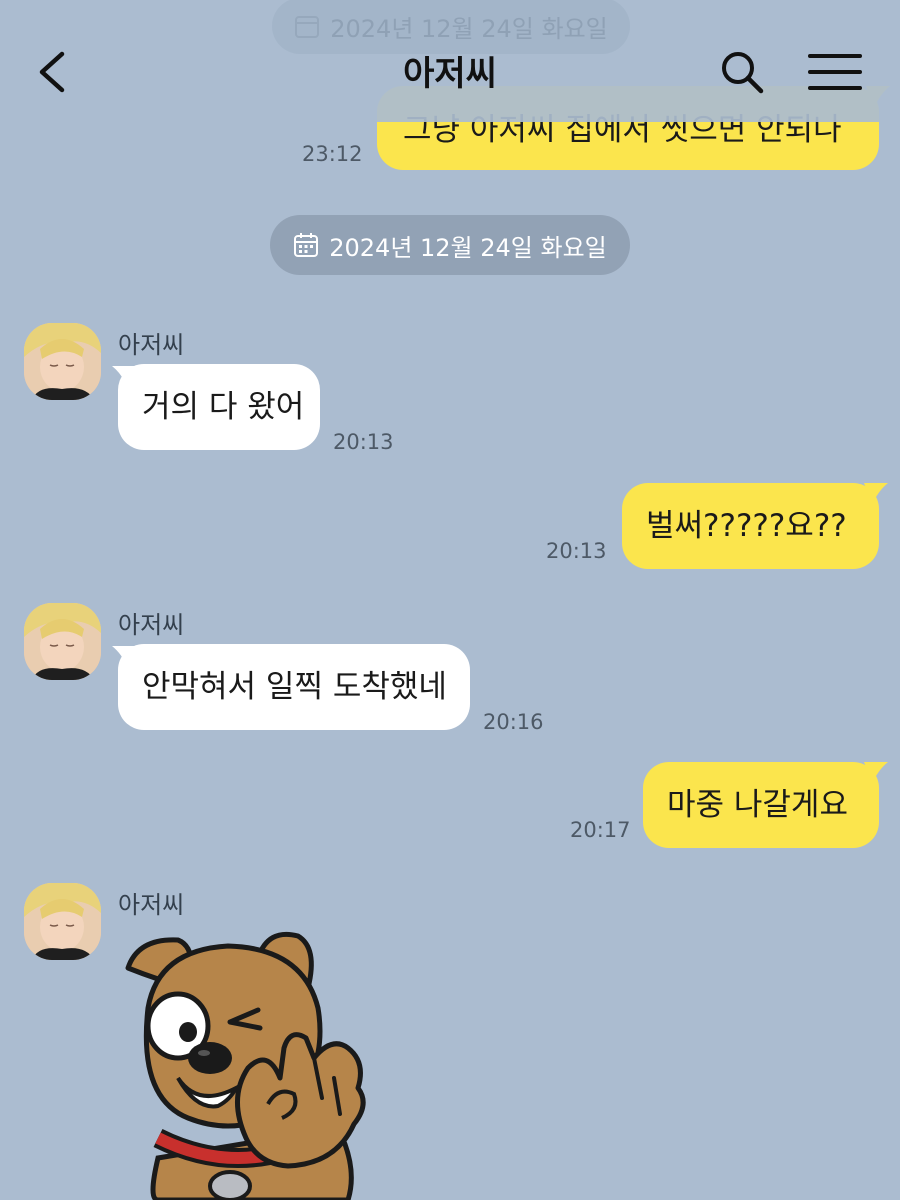 The width and height of the screenshot is (900, 1200). Describe the element at coordinates (332, 154) in the screenshot. I see `message-time: 23:12` at that location.